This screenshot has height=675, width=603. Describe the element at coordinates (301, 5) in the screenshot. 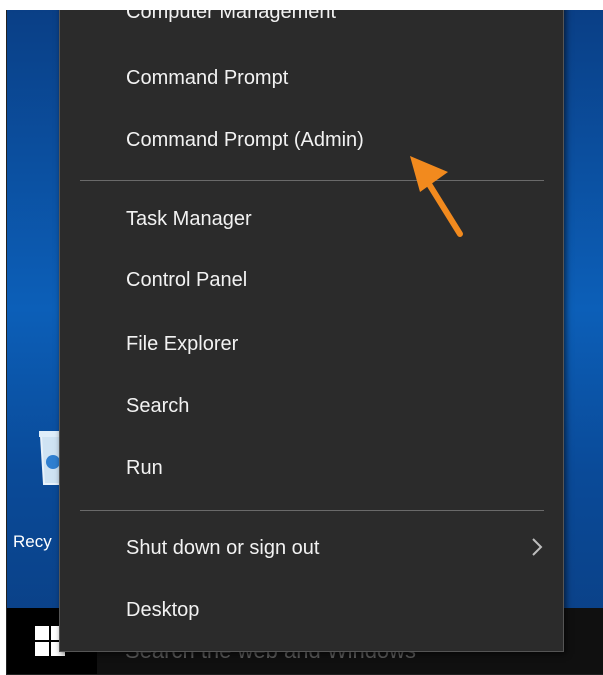

I see `top-margin` at that location.